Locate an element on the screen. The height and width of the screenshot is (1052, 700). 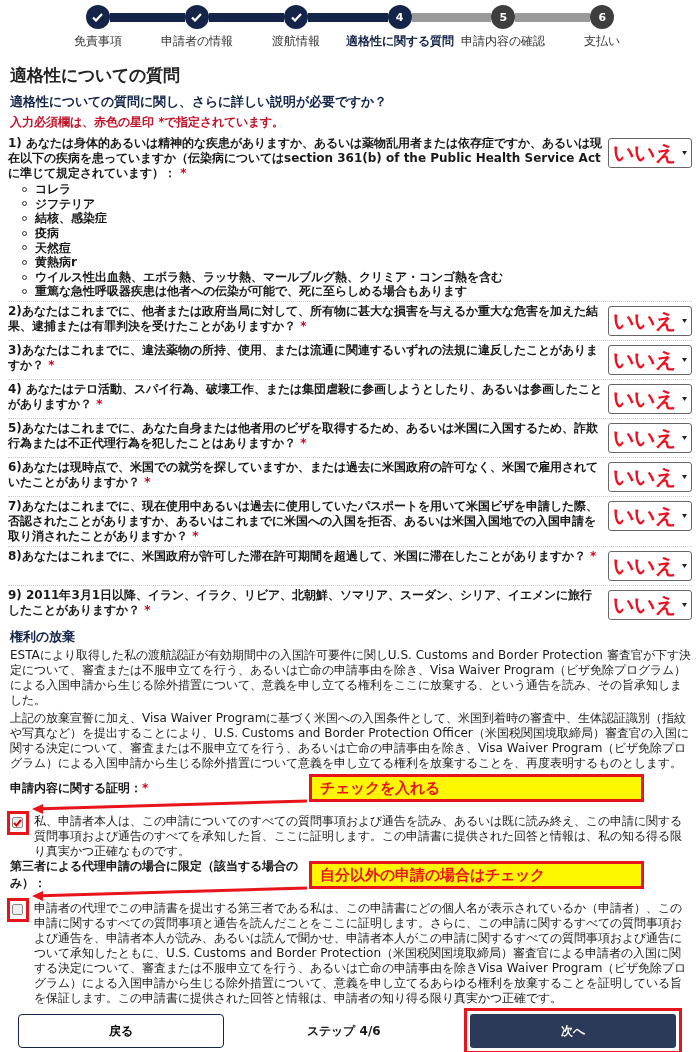
step-label: 申請者の情報 is located at coordinates (196, 41).